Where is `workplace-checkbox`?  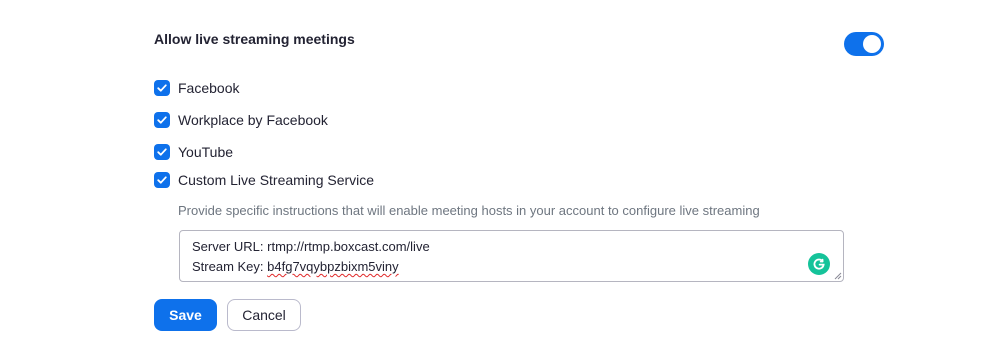
workplace-checkbox is located at coordinates (162, 120).